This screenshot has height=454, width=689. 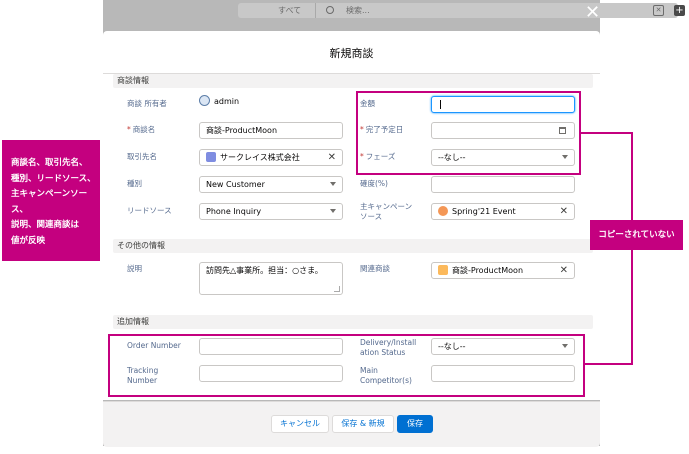 I want to click on section-other-info: その他の情報, so click(x=353, y=246).